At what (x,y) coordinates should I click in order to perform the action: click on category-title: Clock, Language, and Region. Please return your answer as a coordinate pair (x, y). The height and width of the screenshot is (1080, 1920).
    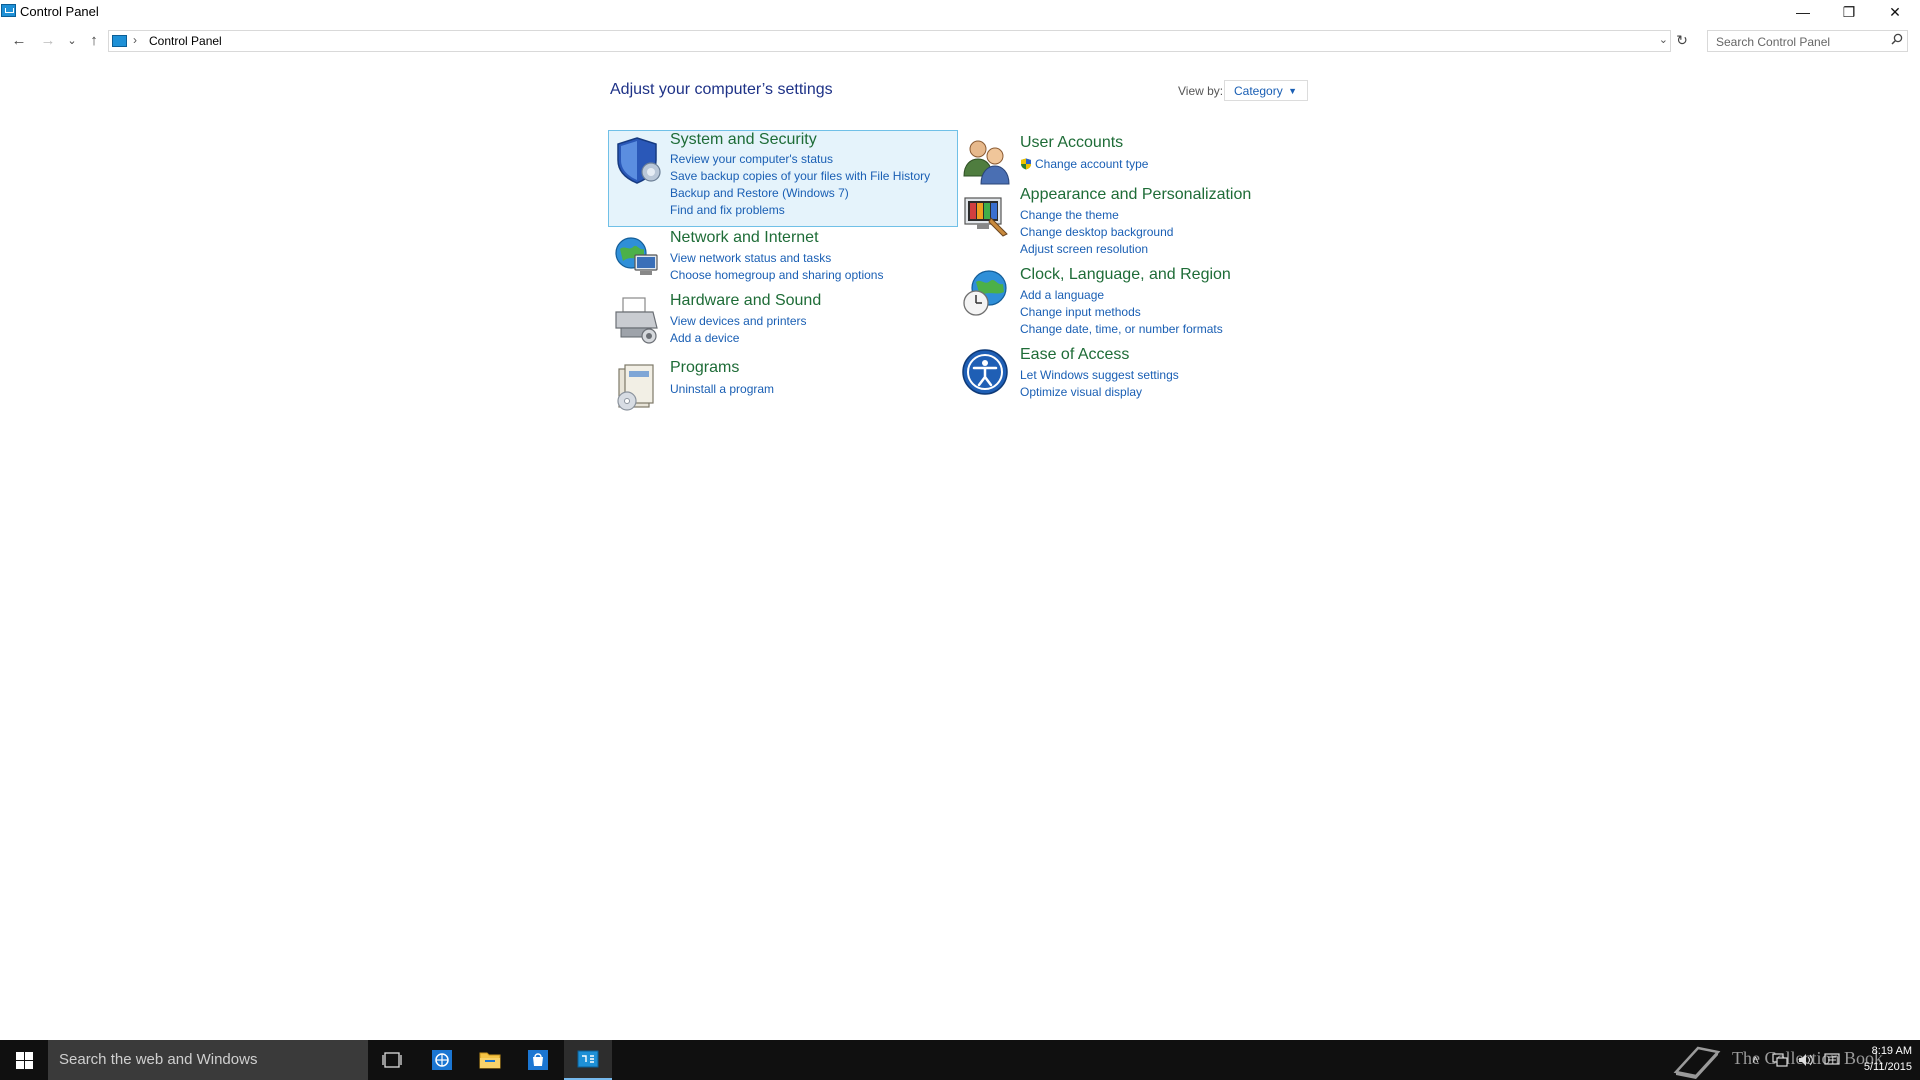
    Looking at the image, I should click on (1125, 275).